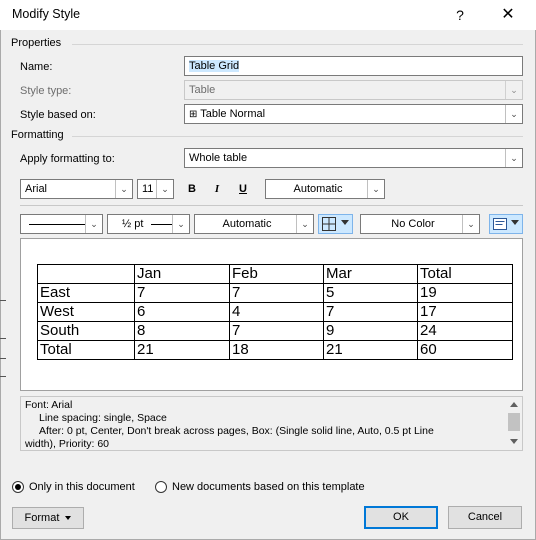 This screenshot has height=540, width=536. Describe the element at coordinates (86, 312) in the screenshot. I see `table-cell: West` at that location.